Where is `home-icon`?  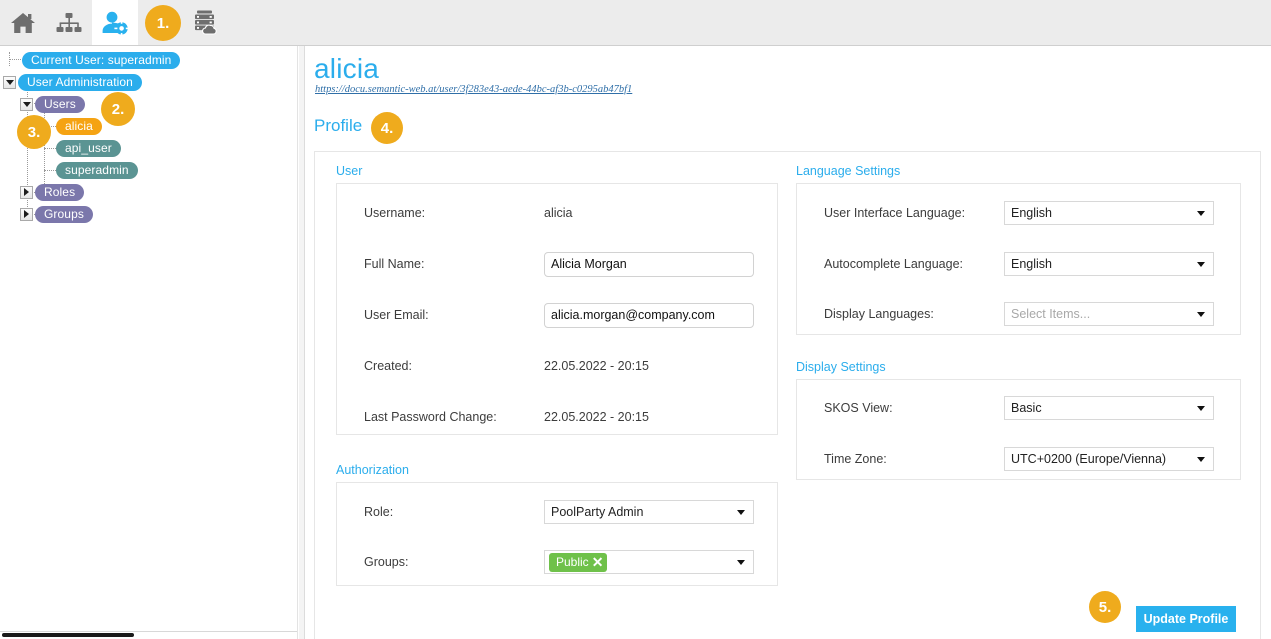
home-icon is located at coordinates (23, 23).